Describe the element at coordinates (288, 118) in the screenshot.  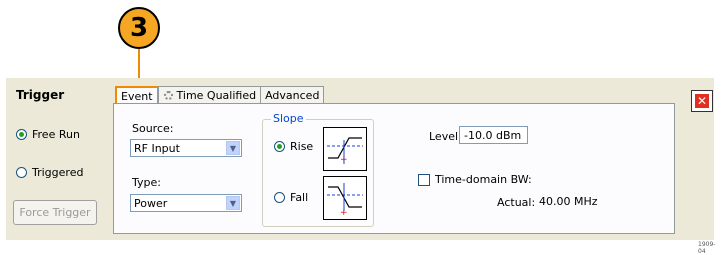
I see `slope-title: Slope` at that location.